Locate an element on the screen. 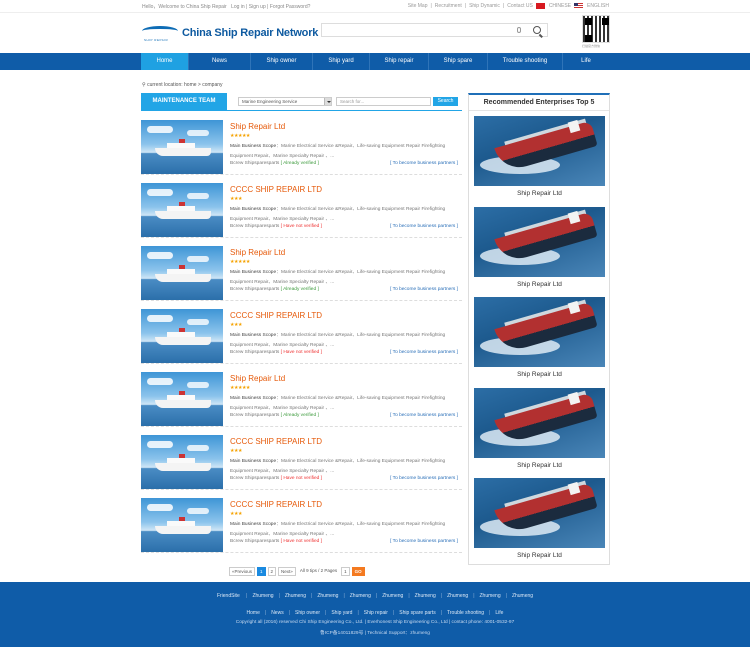  page-1-button: 1 is located at coordinates (261, 571).